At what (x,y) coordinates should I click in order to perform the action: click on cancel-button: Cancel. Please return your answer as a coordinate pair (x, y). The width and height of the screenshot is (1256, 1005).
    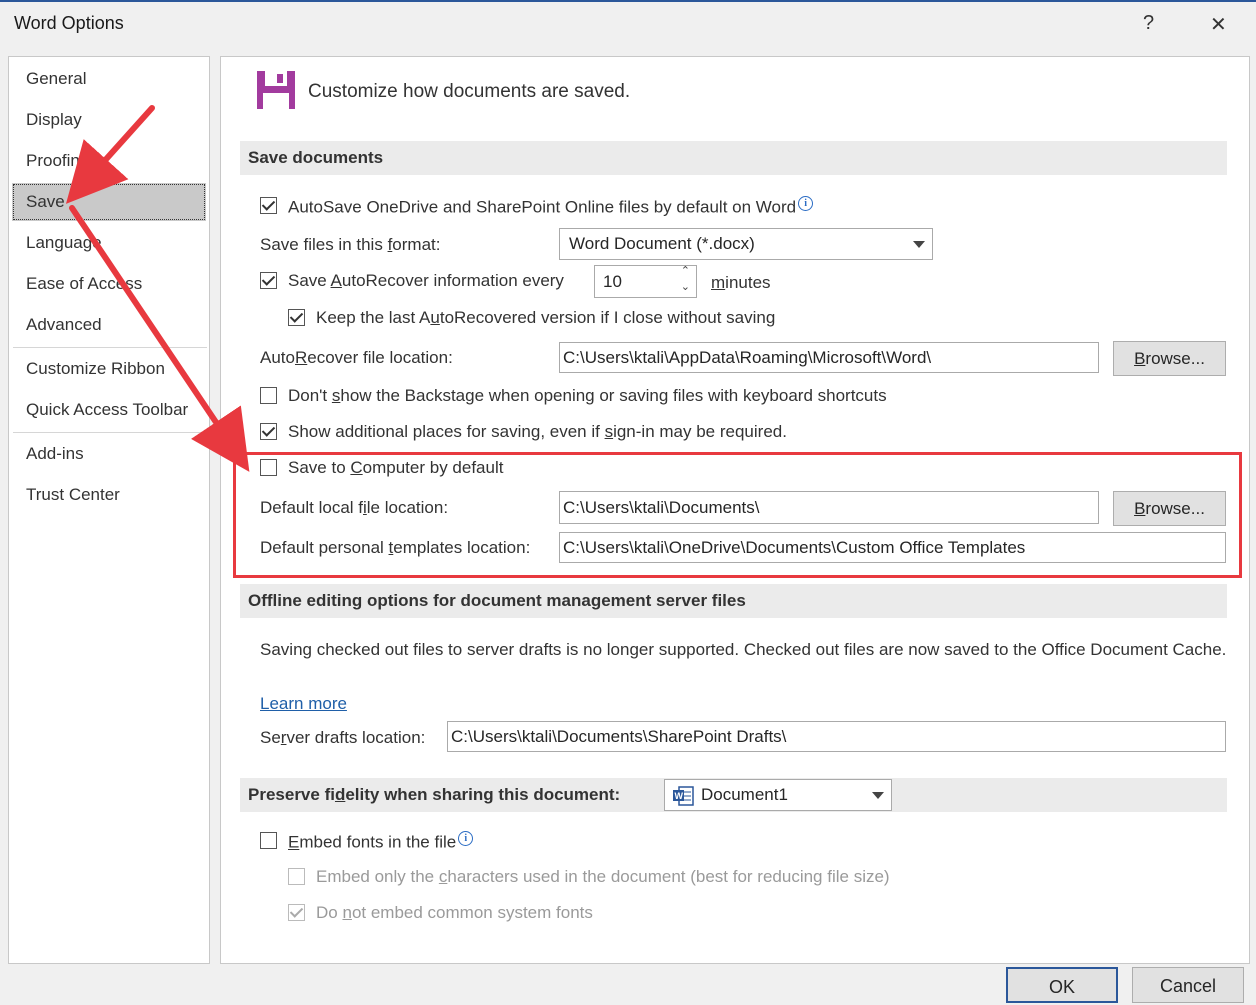
    Looking at the image, I should click on (1188, 985).